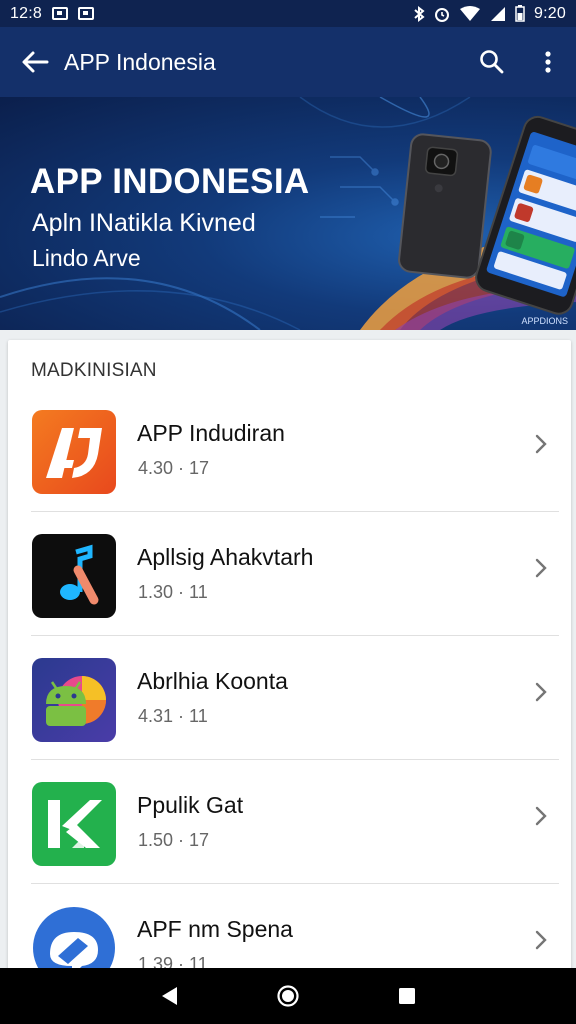 The width and height of the screenshot is (576, 1024). I want to click on nav-recents-button, so click(407, 996).